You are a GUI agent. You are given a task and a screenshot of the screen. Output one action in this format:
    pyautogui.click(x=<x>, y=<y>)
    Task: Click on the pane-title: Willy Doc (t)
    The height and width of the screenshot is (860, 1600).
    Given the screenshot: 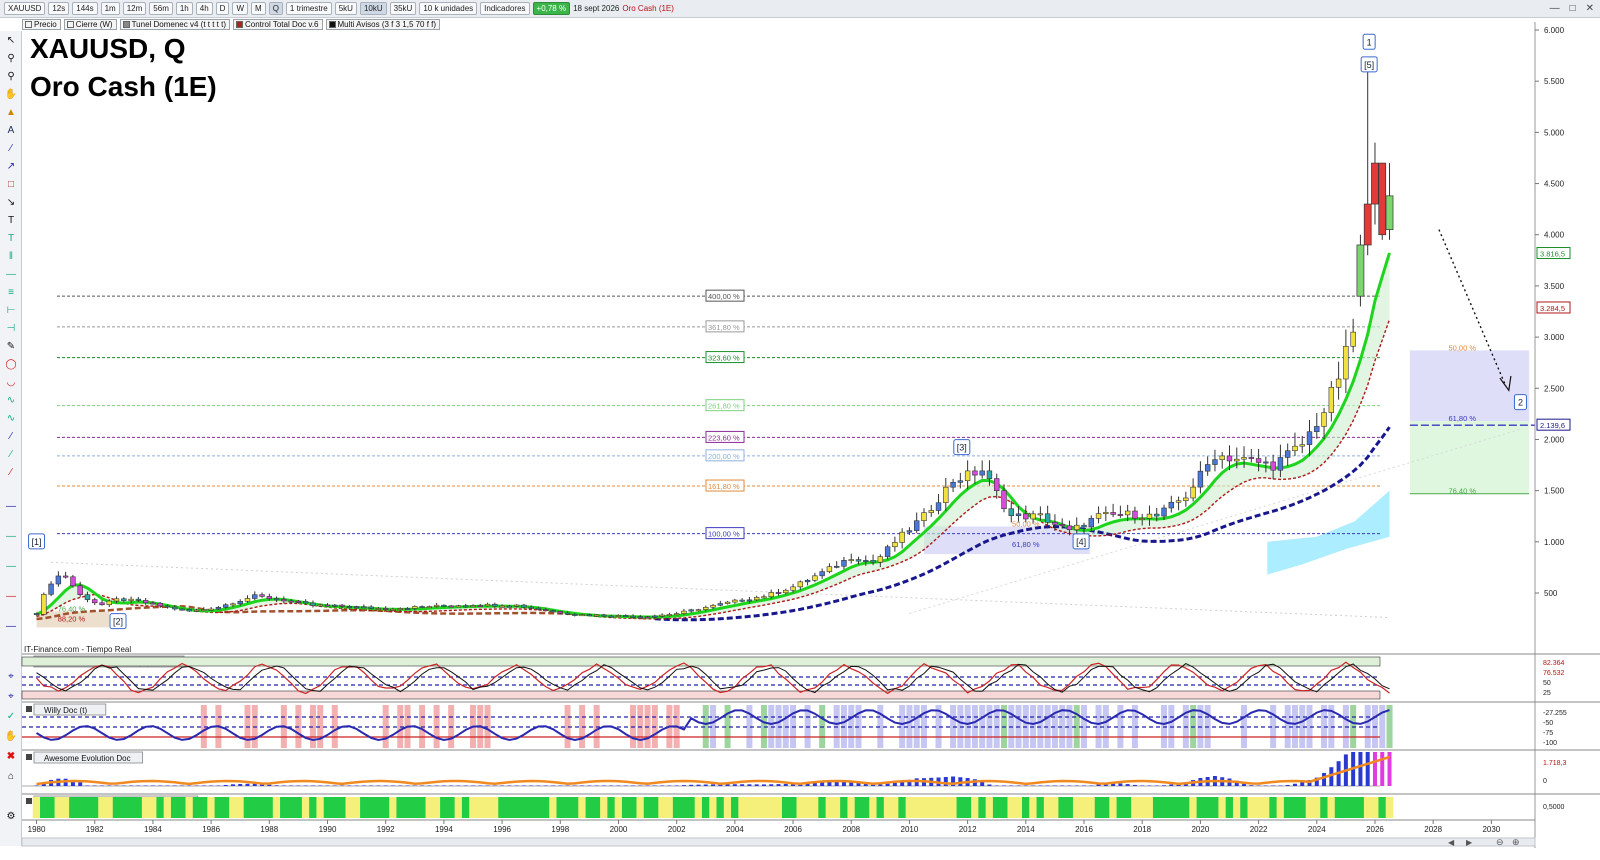 What is the action you would take?
    pyautogui.click(x=65, y=710)
    